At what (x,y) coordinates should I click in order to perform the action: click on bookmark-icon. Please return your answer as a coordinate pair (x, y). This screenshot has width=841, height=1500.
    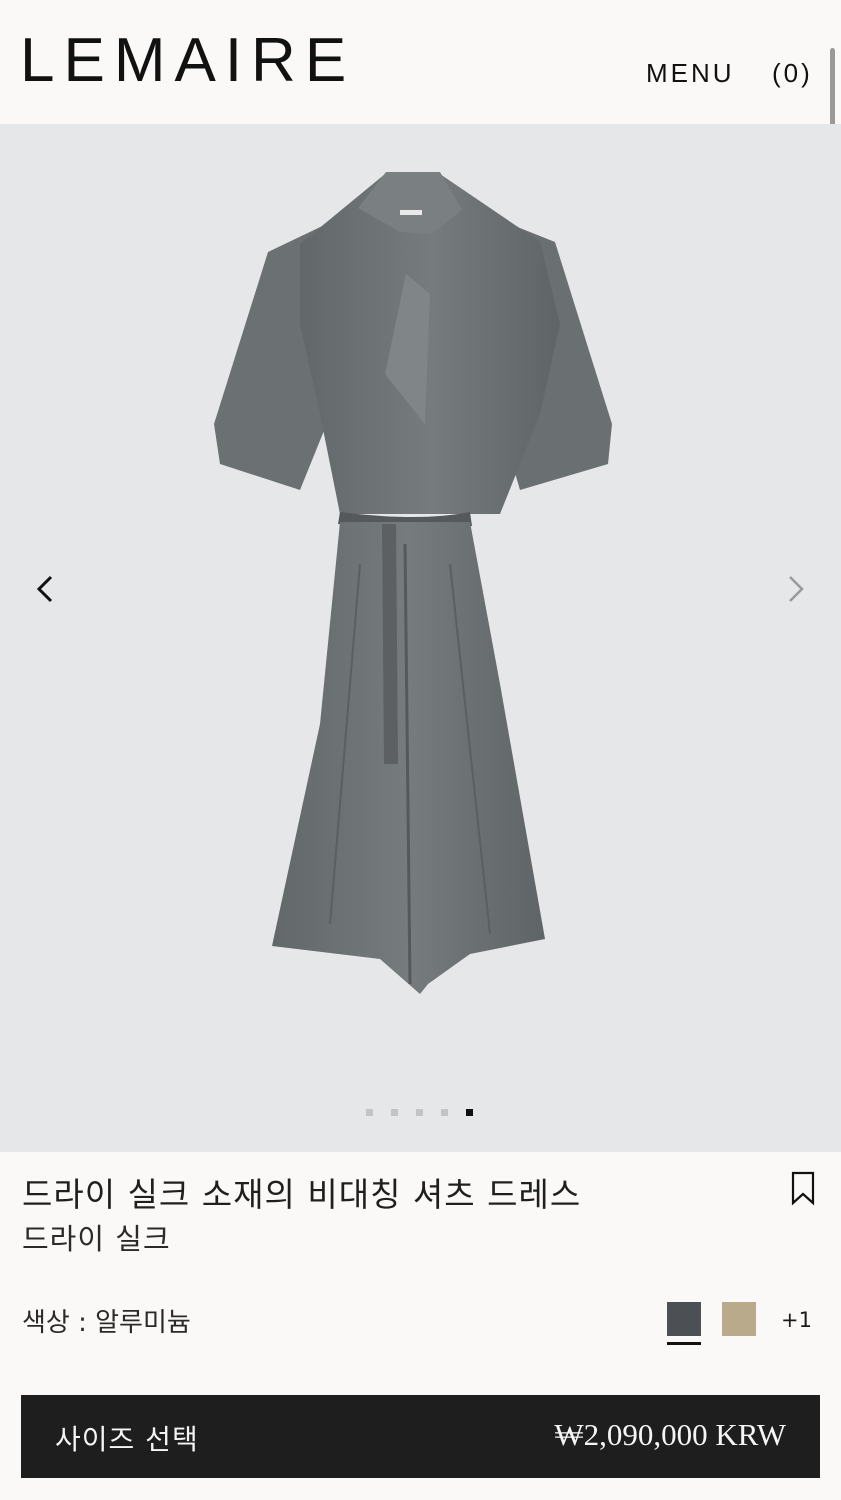
    Looking at the image, I should click on (803, 1188).